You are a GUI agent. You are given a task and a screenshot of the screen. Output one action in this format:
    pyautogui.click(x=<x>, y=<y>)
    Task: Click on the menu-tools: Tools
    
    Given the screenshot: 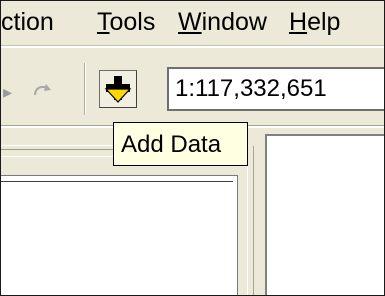 What is the action you would take?
    pyautogui.click(x=126, y=22)
    